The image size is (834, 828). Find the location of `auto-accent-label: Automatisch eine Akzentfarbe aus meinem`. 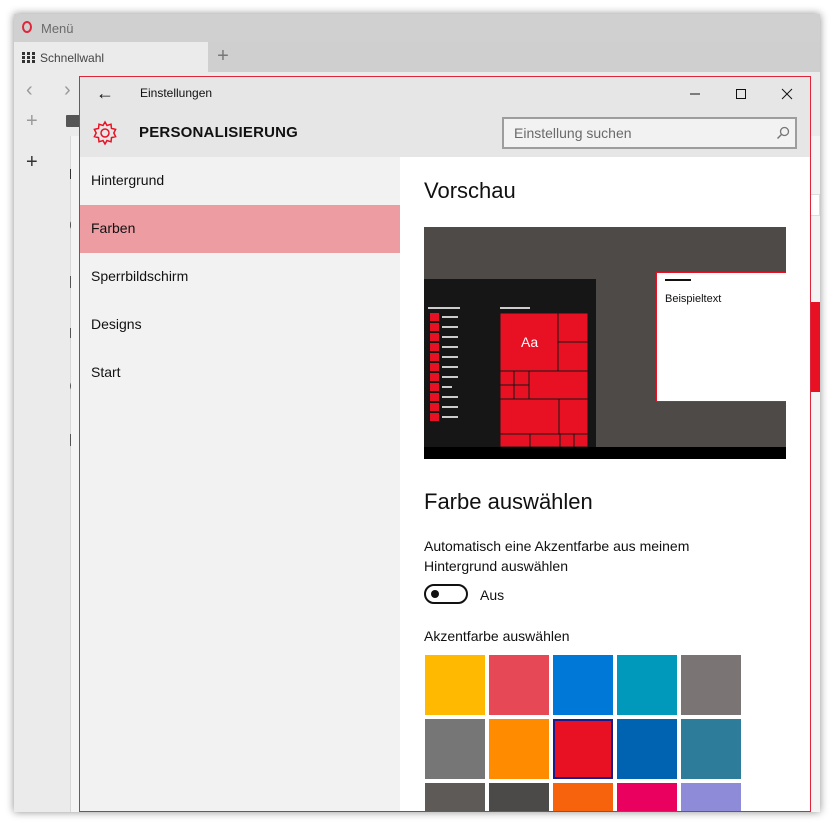

auto-accent-label: Automatisch eine Akzentfarbe aus meinem is located at coordinates (557, 546).